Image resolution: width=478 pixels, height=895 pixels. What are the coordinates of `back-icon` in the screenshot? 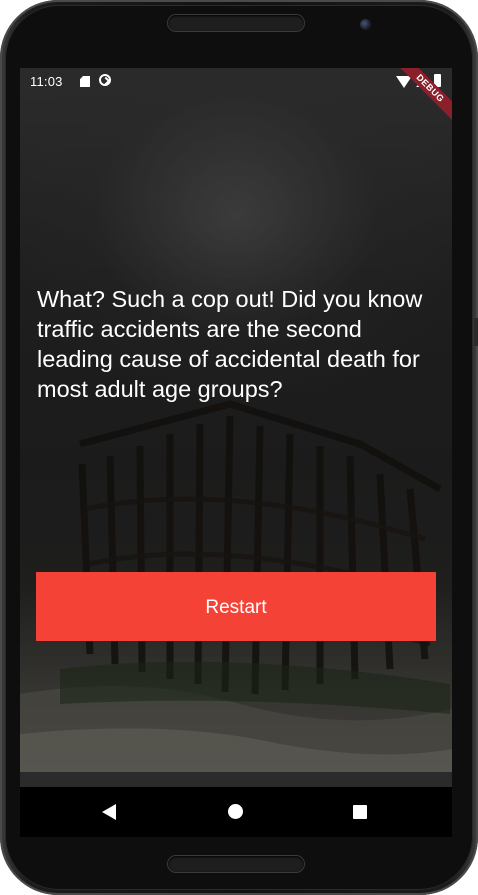 It's located at (109, 812).